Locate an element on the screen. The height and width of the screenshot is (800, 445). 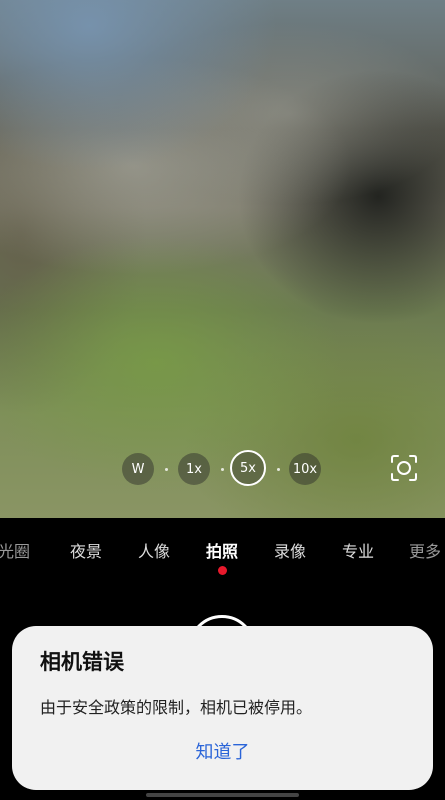
mode-more: 更多 is located at coordinates (425, 550).